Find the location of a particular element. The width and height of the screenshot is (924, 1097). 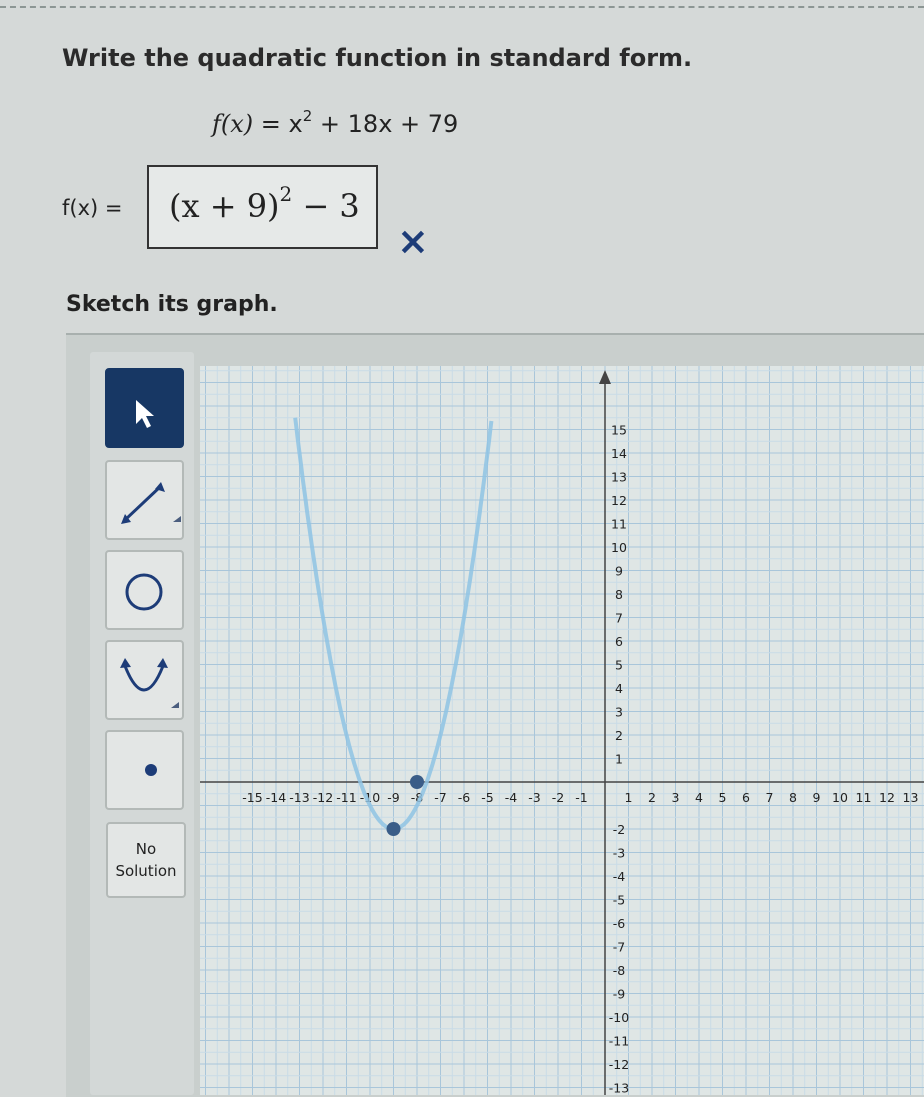

circle-tool-button is located at coordinates (144, 590).